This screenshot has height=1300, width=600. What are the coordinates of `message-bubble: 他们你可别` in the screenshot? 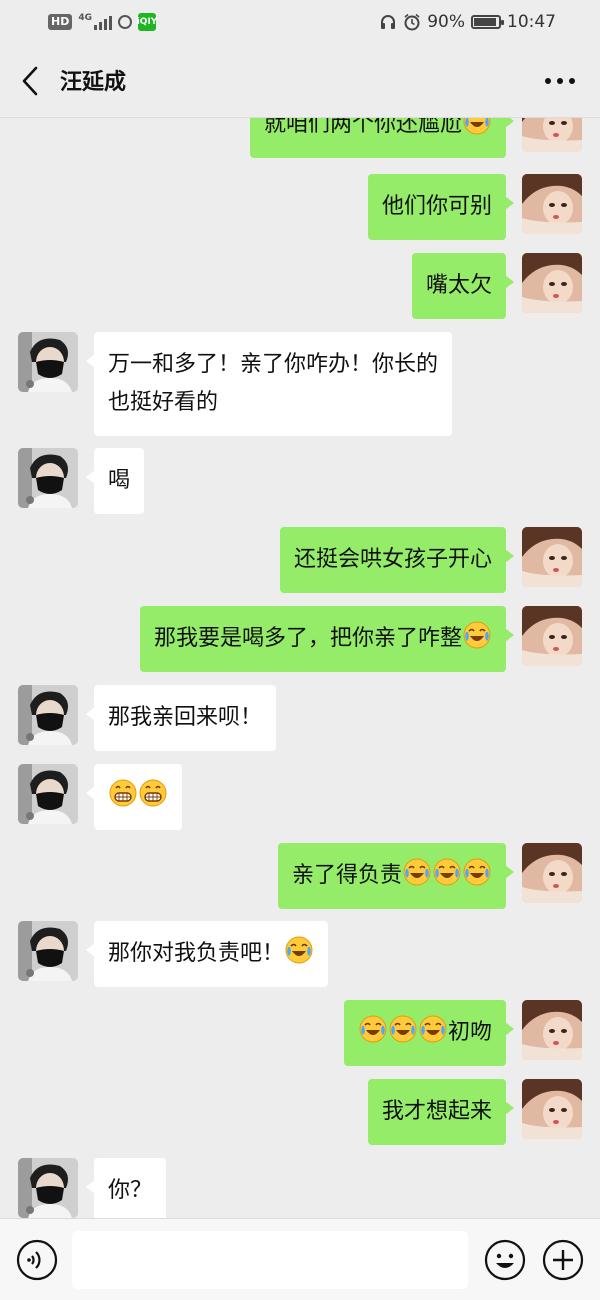 It's located at (441, 207).